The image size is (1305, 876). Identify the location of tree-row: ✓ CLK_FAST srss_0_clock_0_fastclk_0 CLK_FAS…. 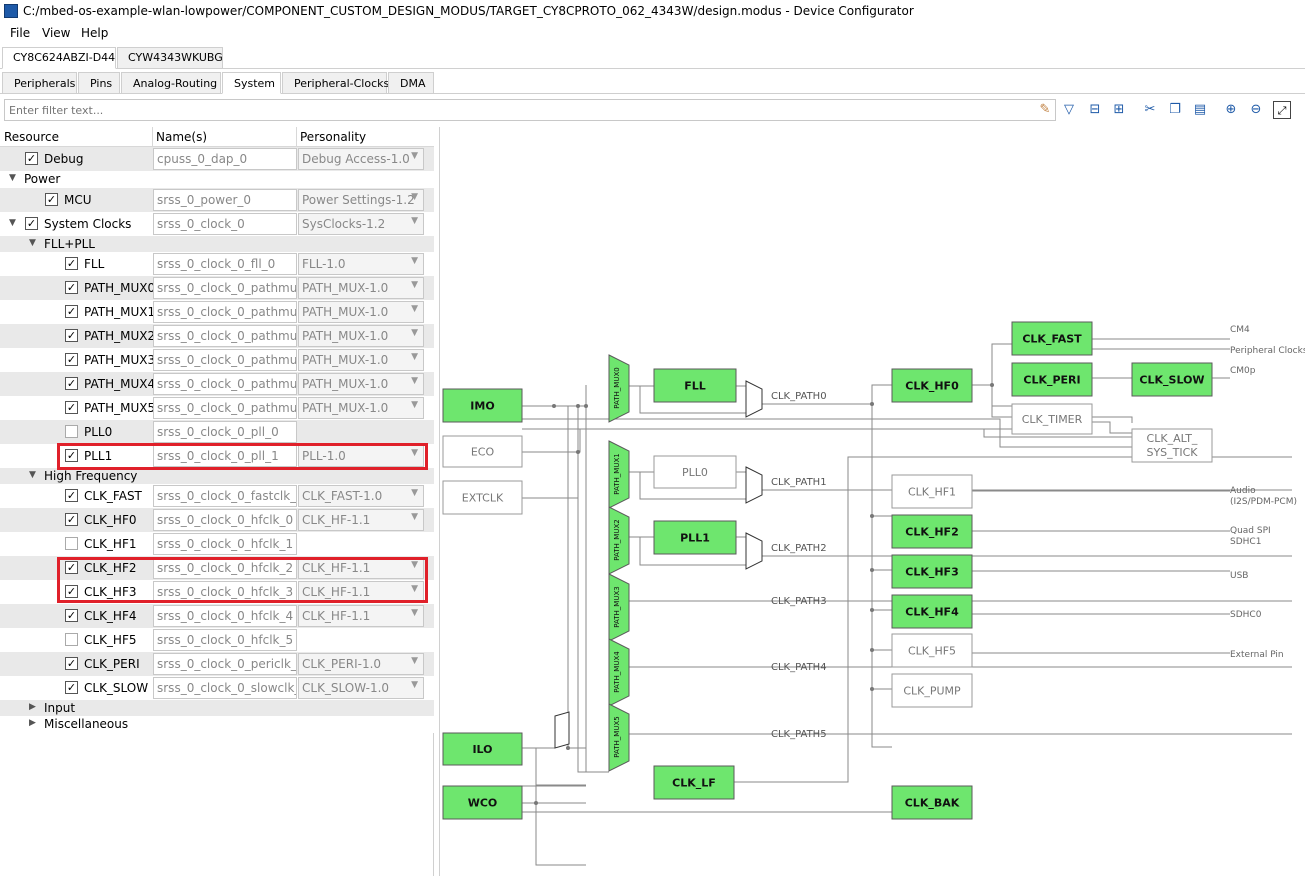
(217, 496).